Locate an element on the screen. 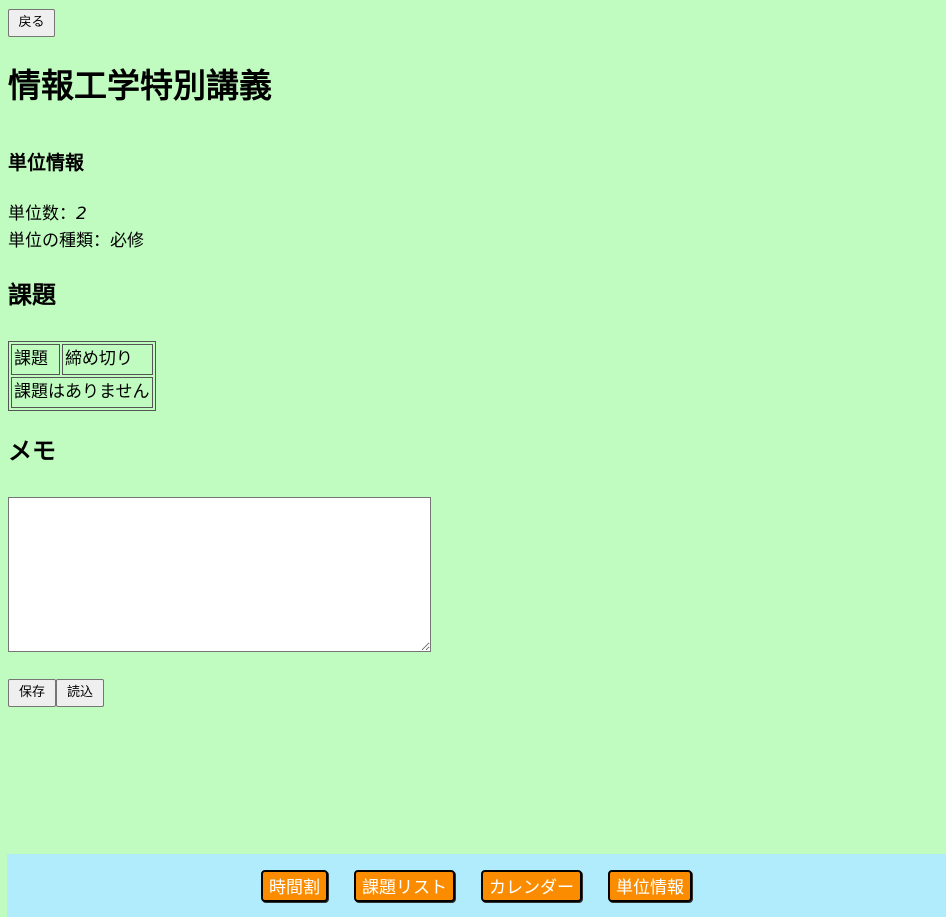 The width and height of the screenshot is (946, 917). credit-count-line: 単位数：2 is located at coordinates (76, 214).